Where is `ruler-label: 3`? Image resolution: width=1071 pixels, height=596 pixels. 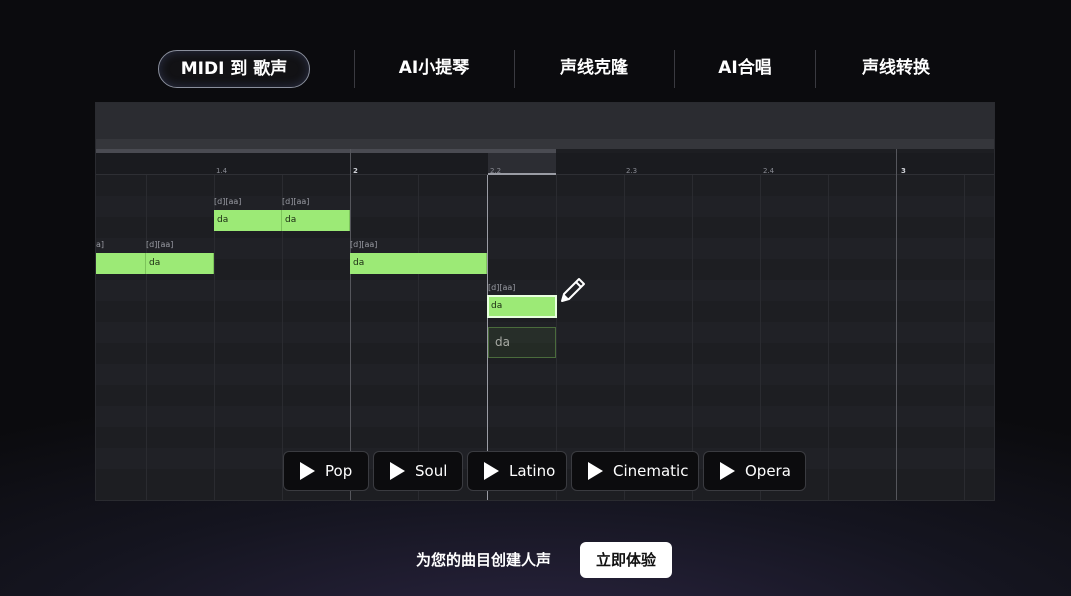
ruler-label: 3 is located at coordinates (903, 171).